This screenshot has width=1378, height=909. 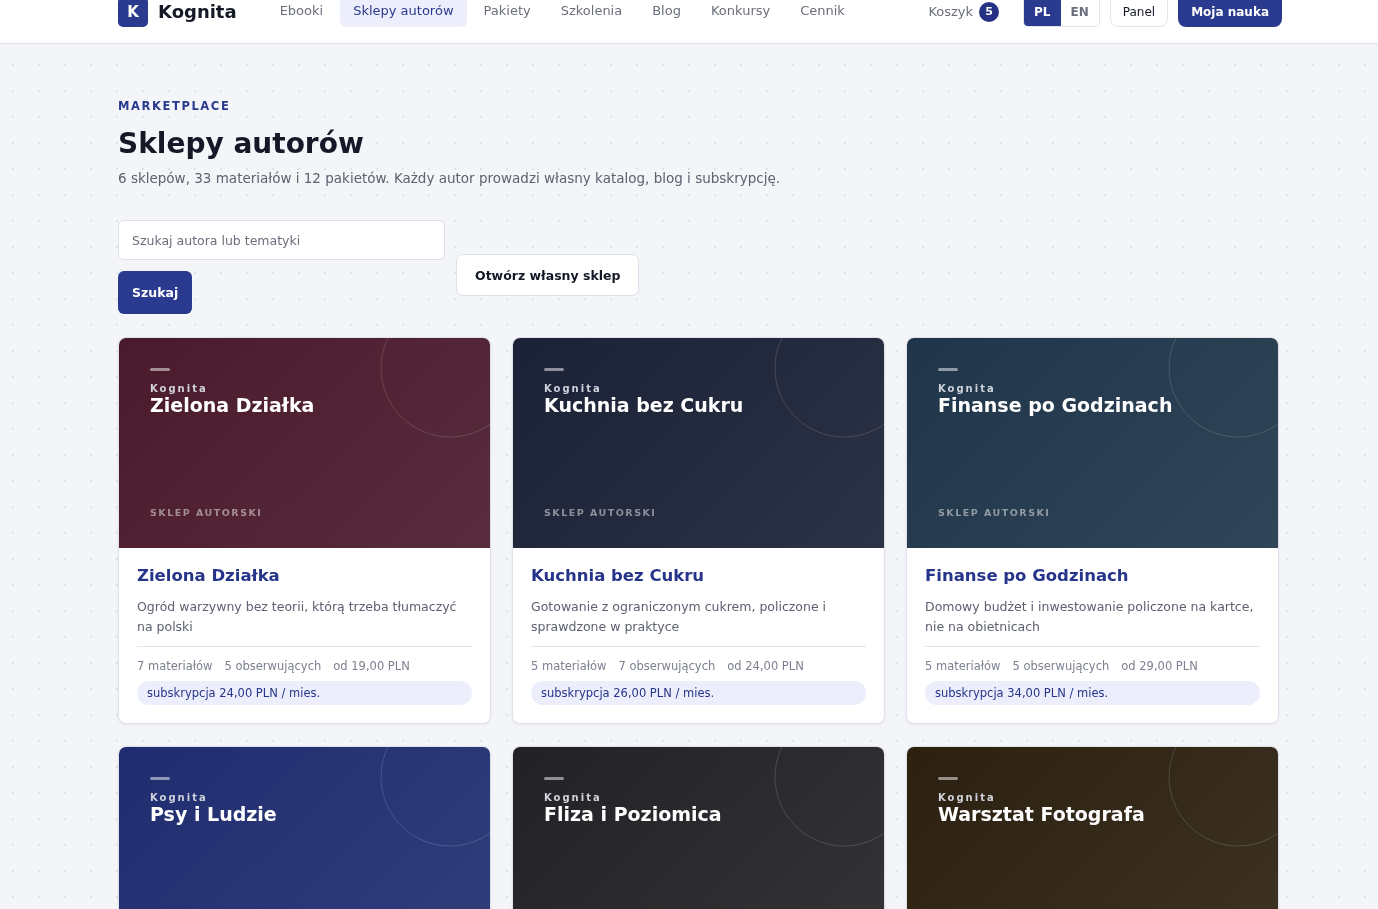 I want to click on nav-link: Pakiety, so click(x=507, y=13).